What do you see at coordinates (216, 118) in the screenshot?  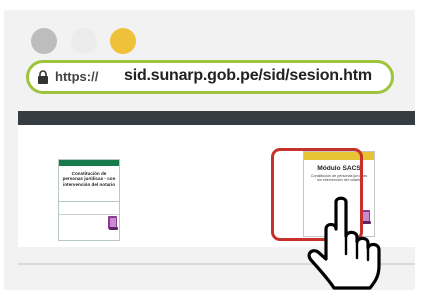 I see `site-header-bar` at bounding box center [216, 118].